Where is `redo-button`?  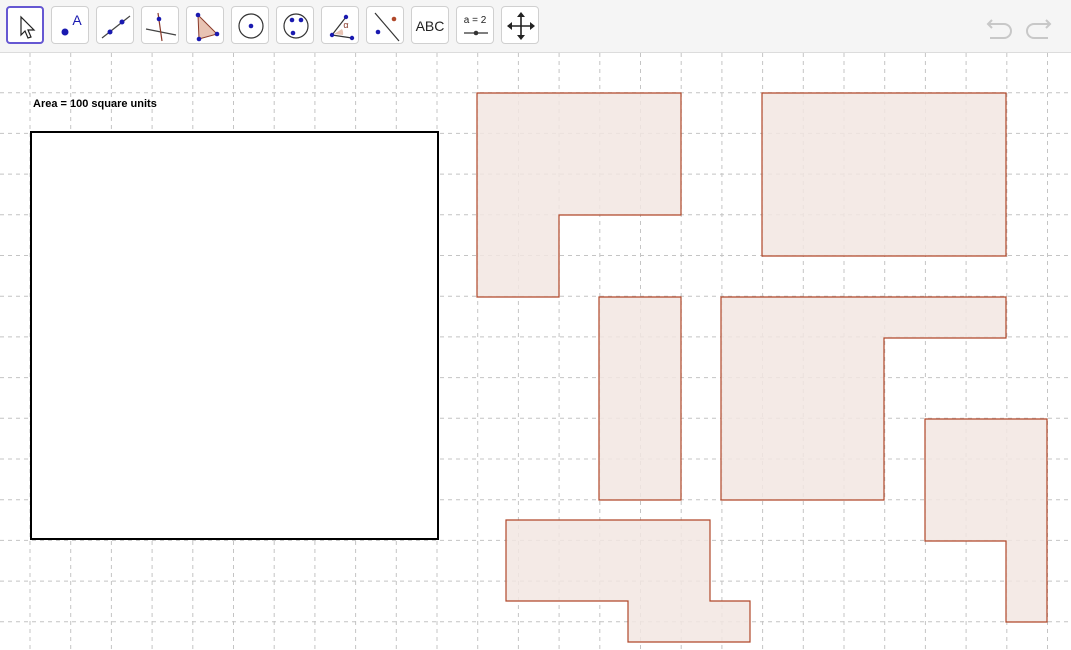
redo-button is located at coordinates (1038, 26).